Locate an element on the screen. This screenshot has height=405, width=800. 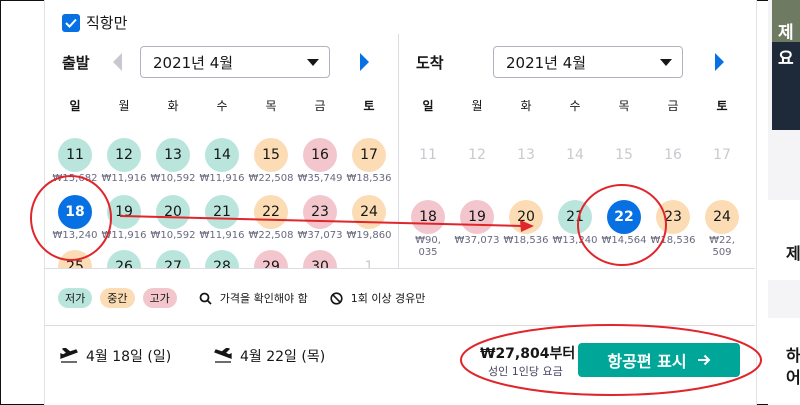
annotation-circle-price is located at coordinates (611, 360).